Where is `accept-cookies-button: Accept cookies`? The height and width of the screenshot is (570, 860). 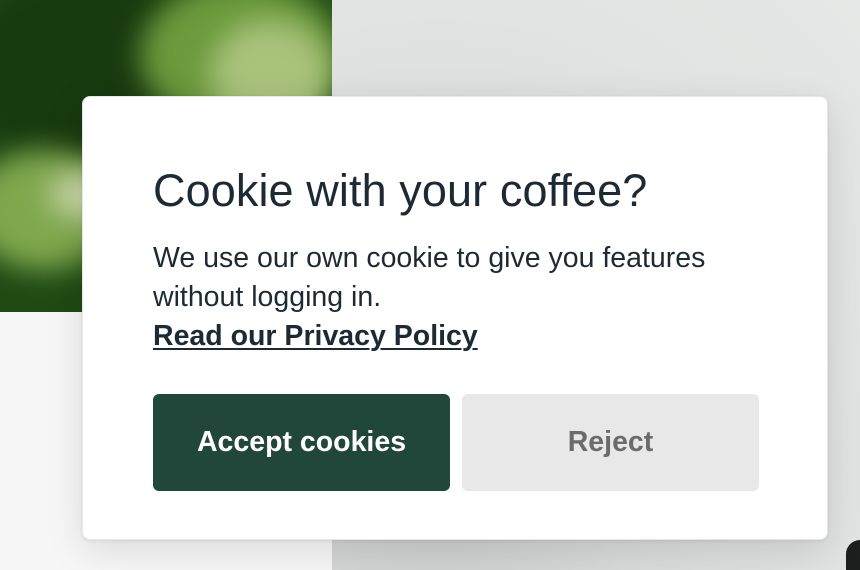
accept-cookies-button: Accept cookies is located at coordinates (301, 442).